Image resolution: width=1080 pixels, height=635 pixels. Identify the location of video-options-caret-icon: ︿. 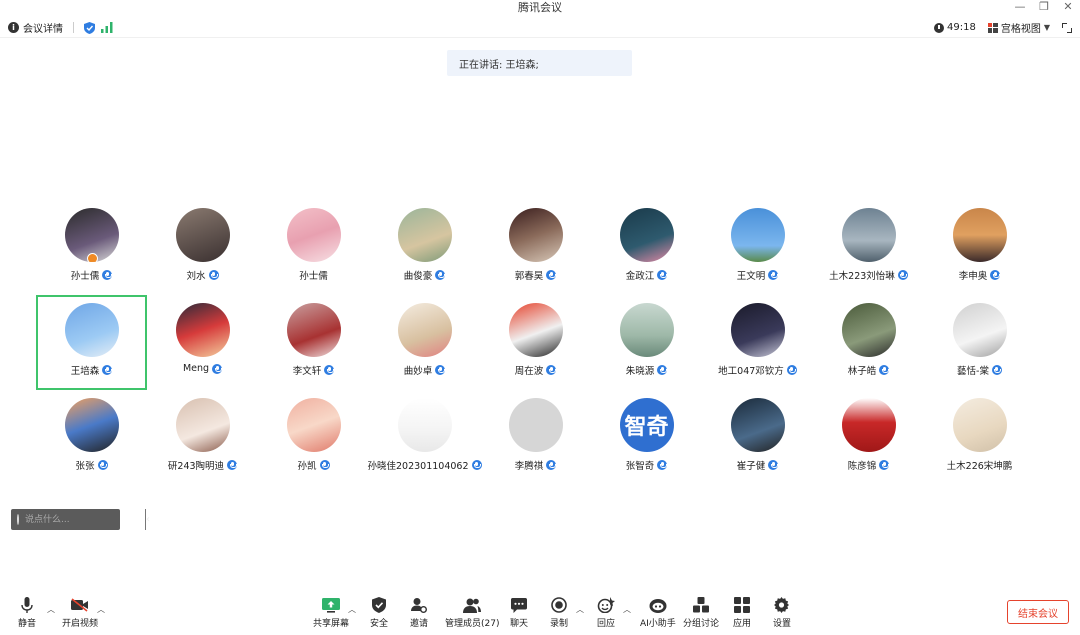
(101, 609).